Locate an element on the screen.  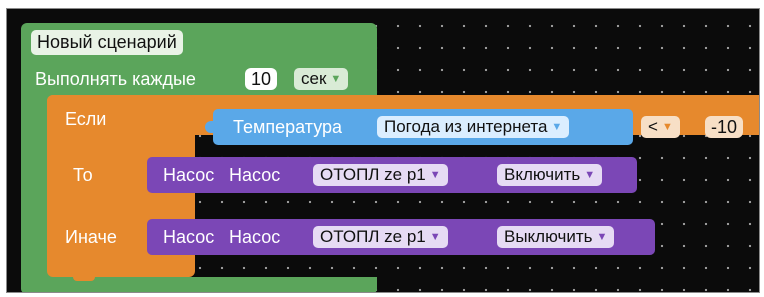
then-action-dropdown: Включить ▼ is located at coordinates (550, 175).